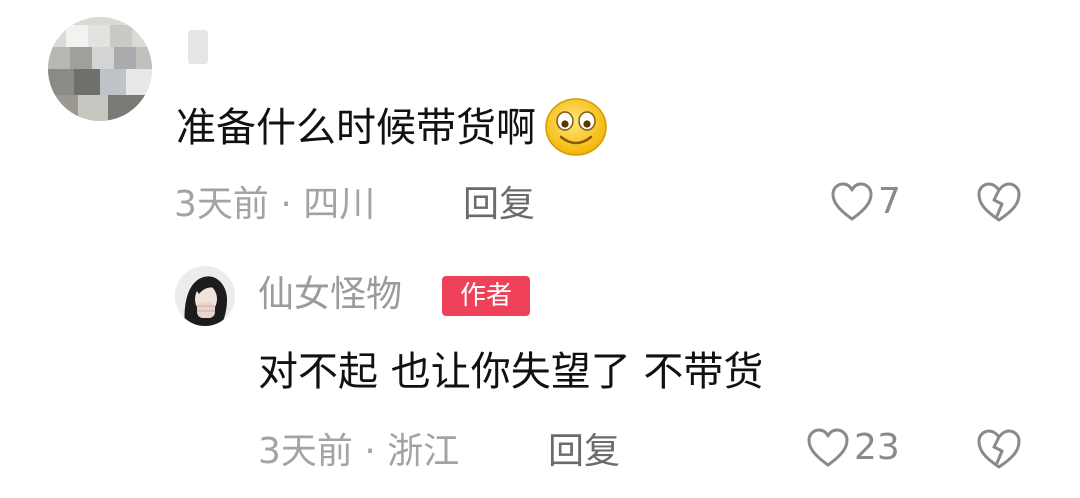 Image resolution: width=1080 pixels, height=498 pixels. I want to click on commenter-avatar, so click(100, 69).